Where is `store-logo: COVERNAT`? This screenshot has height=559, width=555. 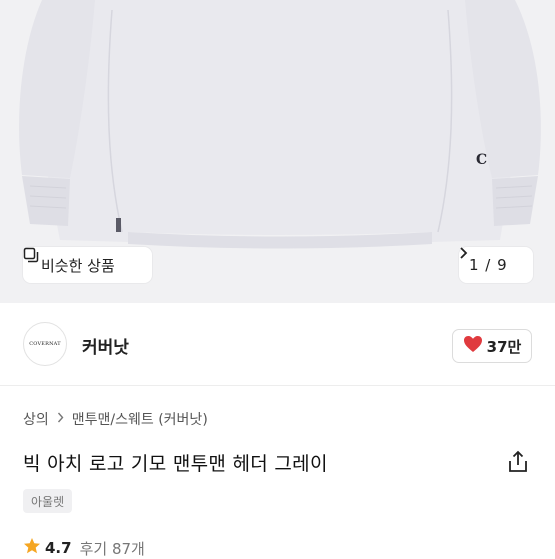
store-logo: COVERNAT is located at coordinates (45, 344).